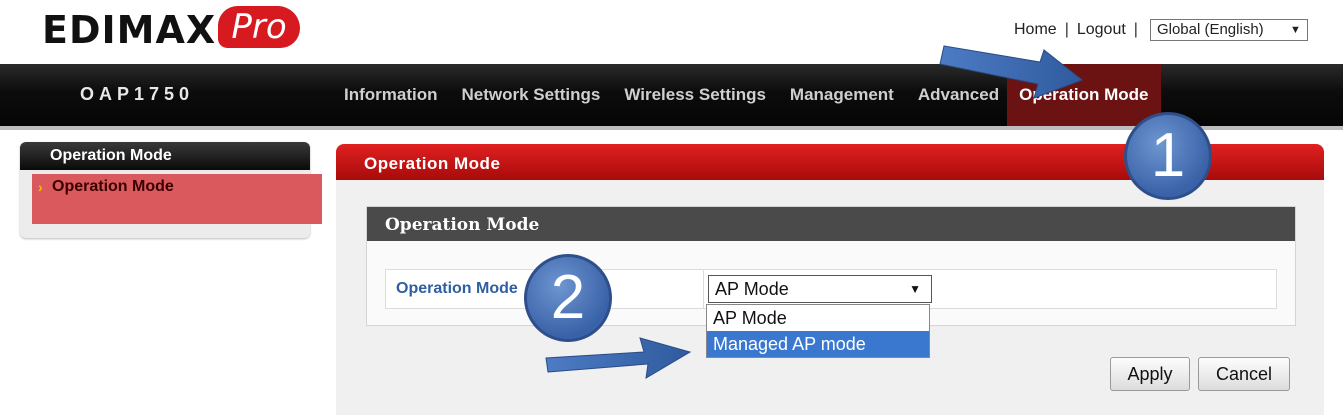 The width and height of the screenshot is (1343, 415). Describe the element at coordinates (113, 186) in the screenshot. I see `sidebar-item-label: Operation Mode` at that location.